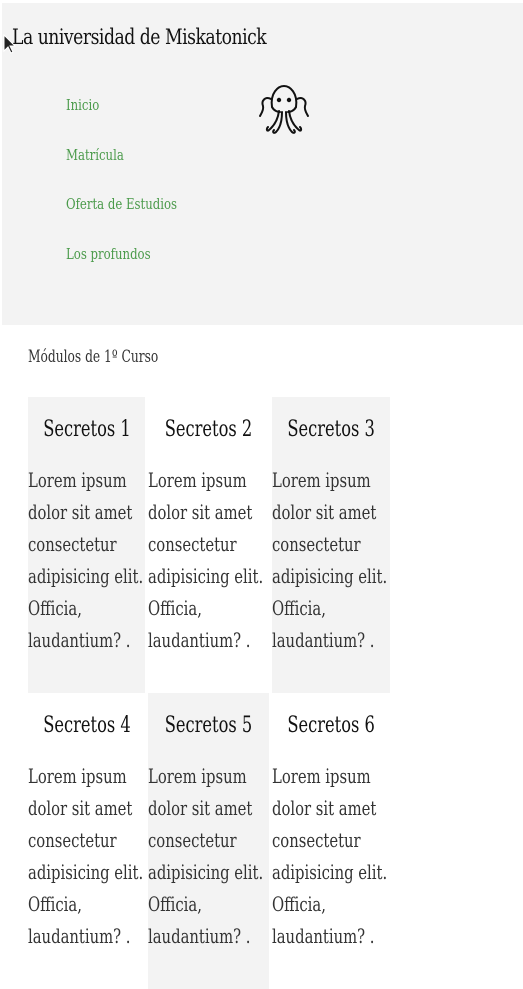 This screenshot has height=989, width=523. I want to click on nav-link-matricula: Matrícula, so click(121, 171).